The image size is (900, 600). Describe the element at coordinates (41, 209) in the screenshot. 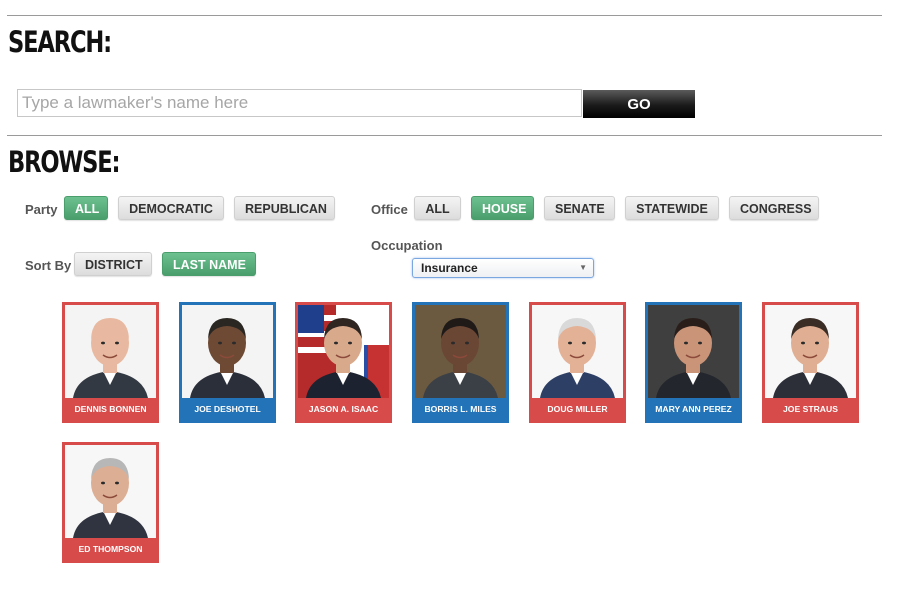

I see `party-label: Party` at that location.